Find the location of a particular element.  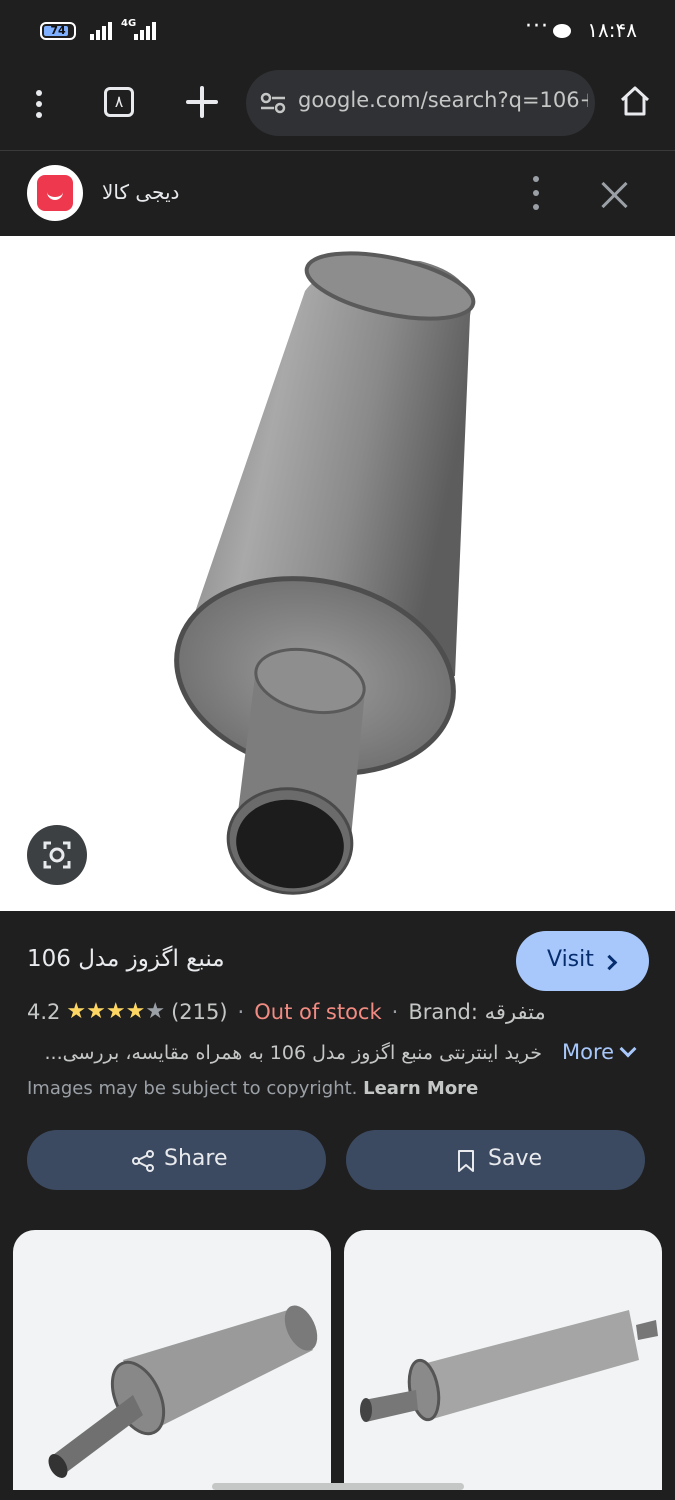

lens-icon is located at coordinates (57, 855).